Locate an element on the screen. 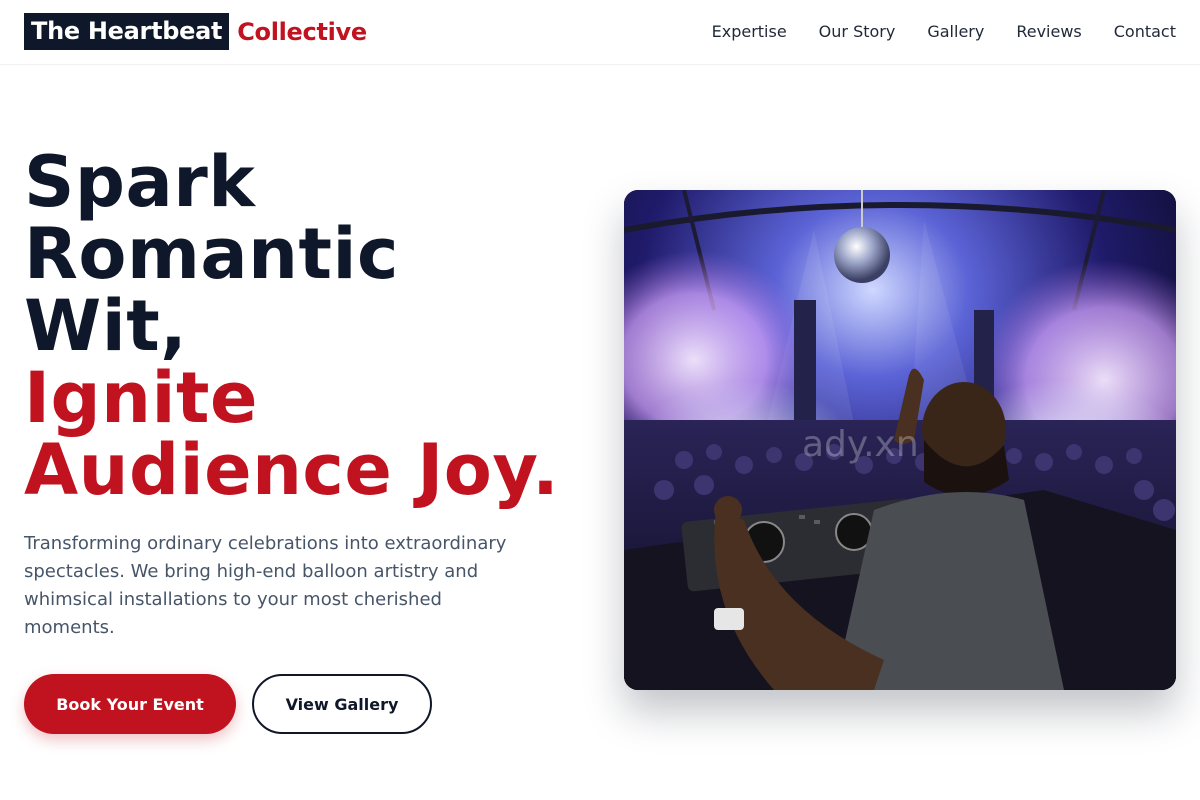 This screenshot has height=800, width=1200. brand-name-accent: Collective is located at coordinates (302, 31).